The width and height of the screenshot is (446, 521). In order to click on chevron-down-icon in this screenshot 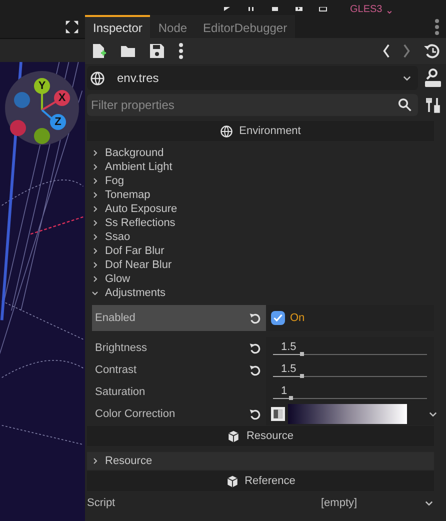, I will do `click(95, 293)`.